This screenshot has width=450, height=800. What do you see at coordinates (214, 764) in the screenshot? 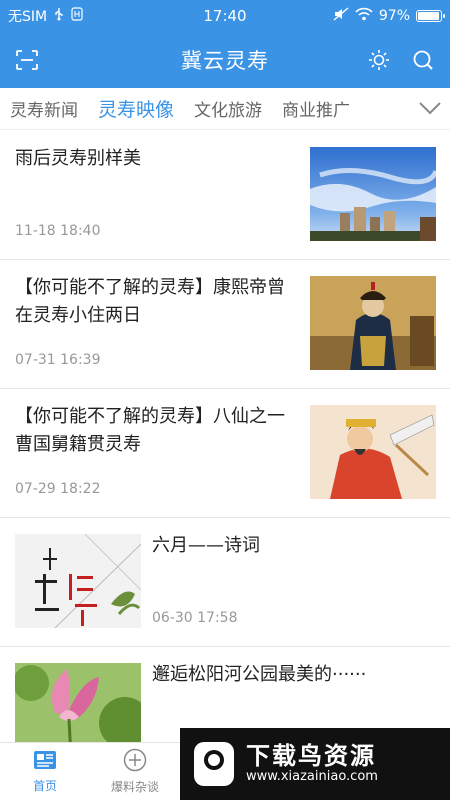
I see `watermark-logo` at bounding box center [214, 764].